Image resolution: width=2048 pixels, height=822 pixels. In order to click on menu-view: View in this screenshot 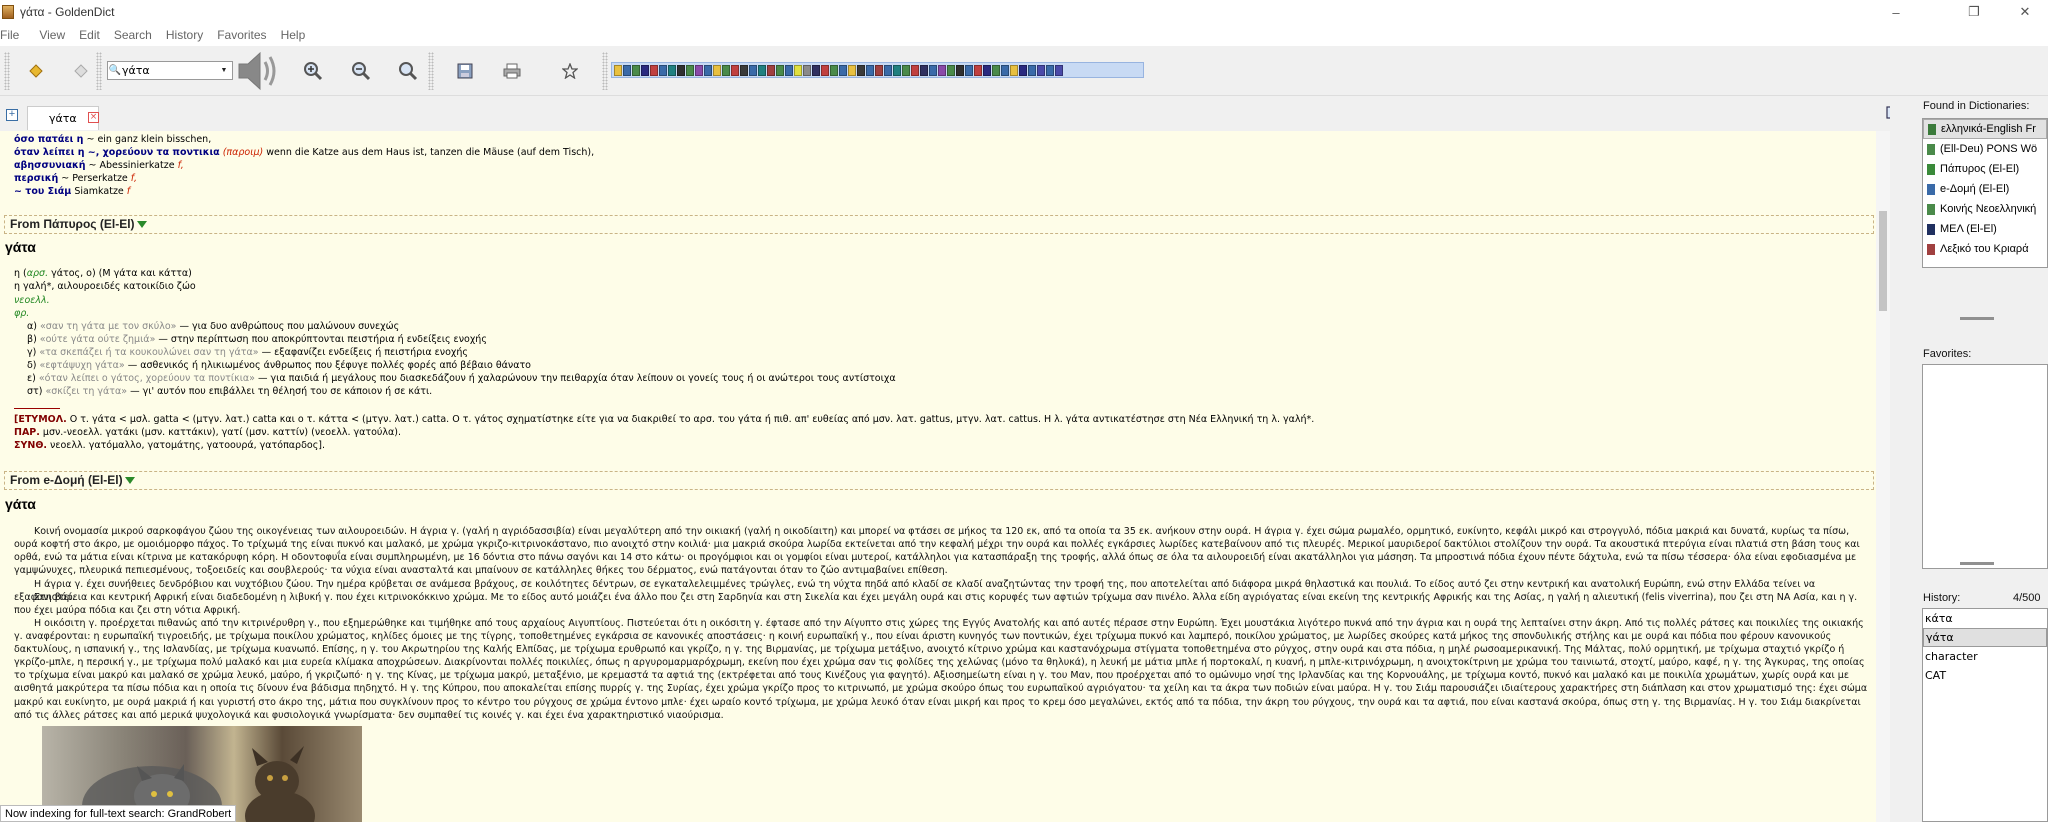, I will do `click(51, 35)`.